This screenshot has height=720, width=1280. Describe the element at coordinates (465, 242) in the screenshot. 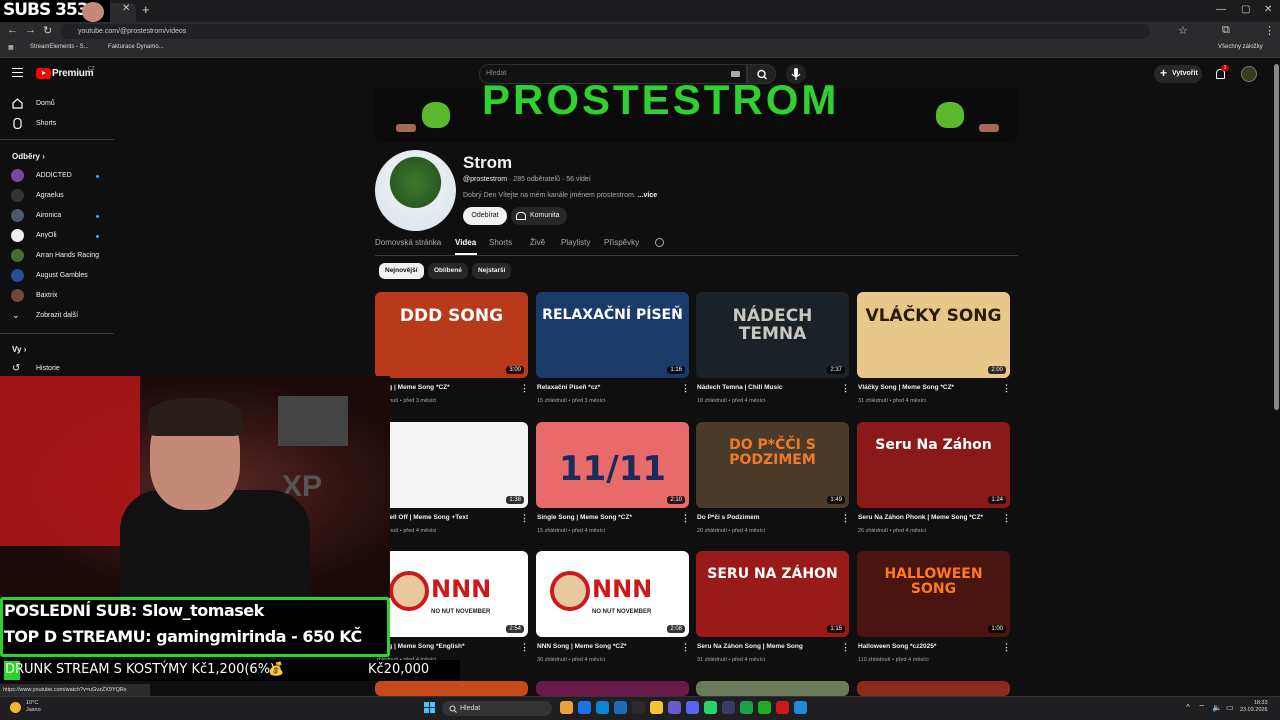

I see `channel-tab: Videa` at that location.